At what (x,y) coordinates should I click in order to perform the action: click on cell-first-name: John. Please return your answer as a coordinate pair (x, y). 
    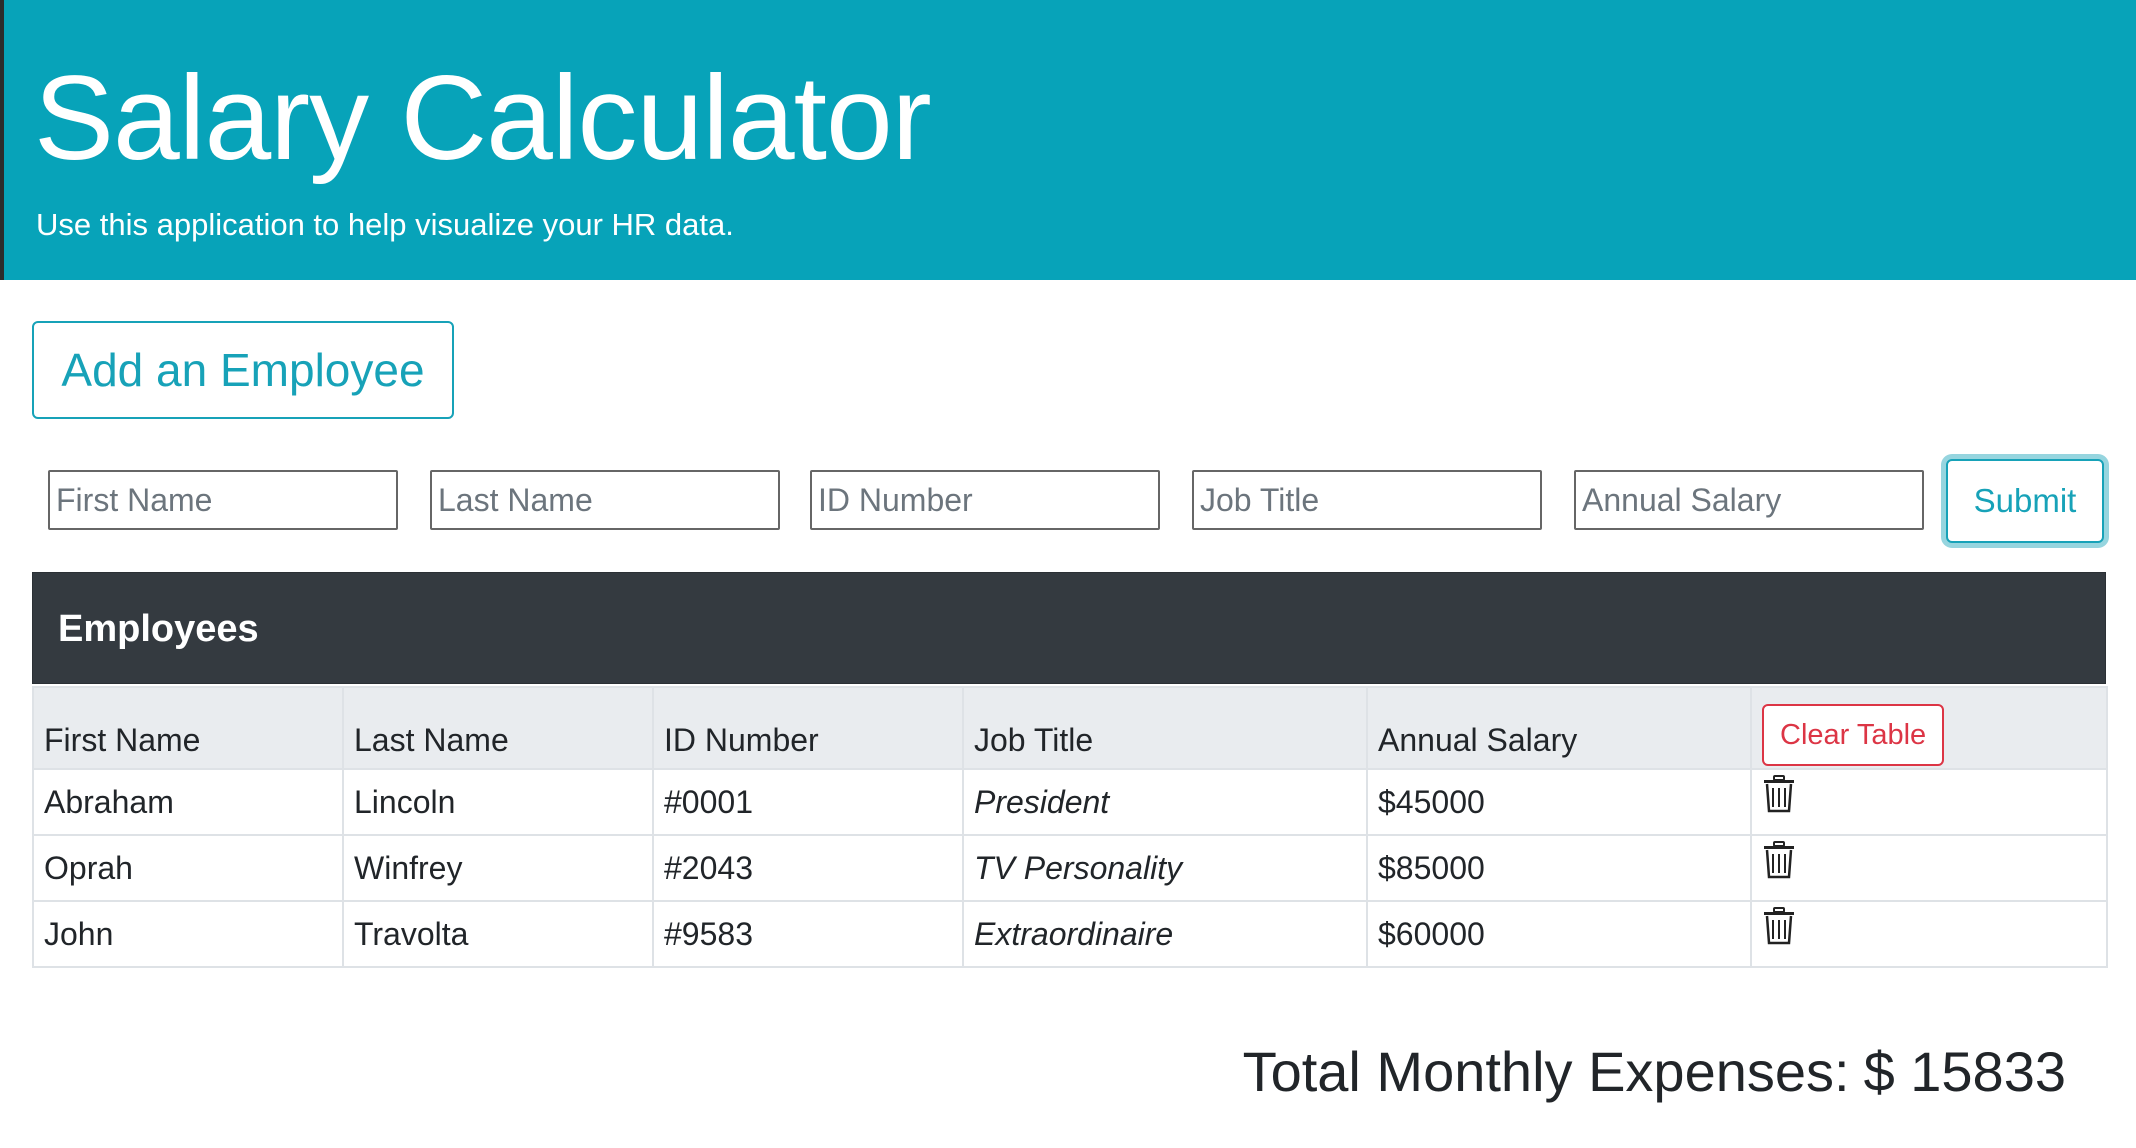
    Looking at the image, I should click on (188, 934).